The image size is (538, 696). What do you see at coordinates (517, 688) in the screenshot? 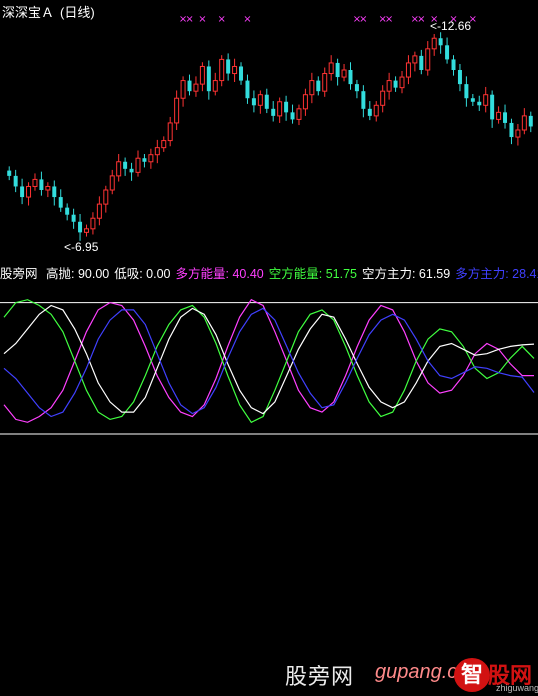
I see `logo-url: zhiguwang` at bounding box center [517, 688].